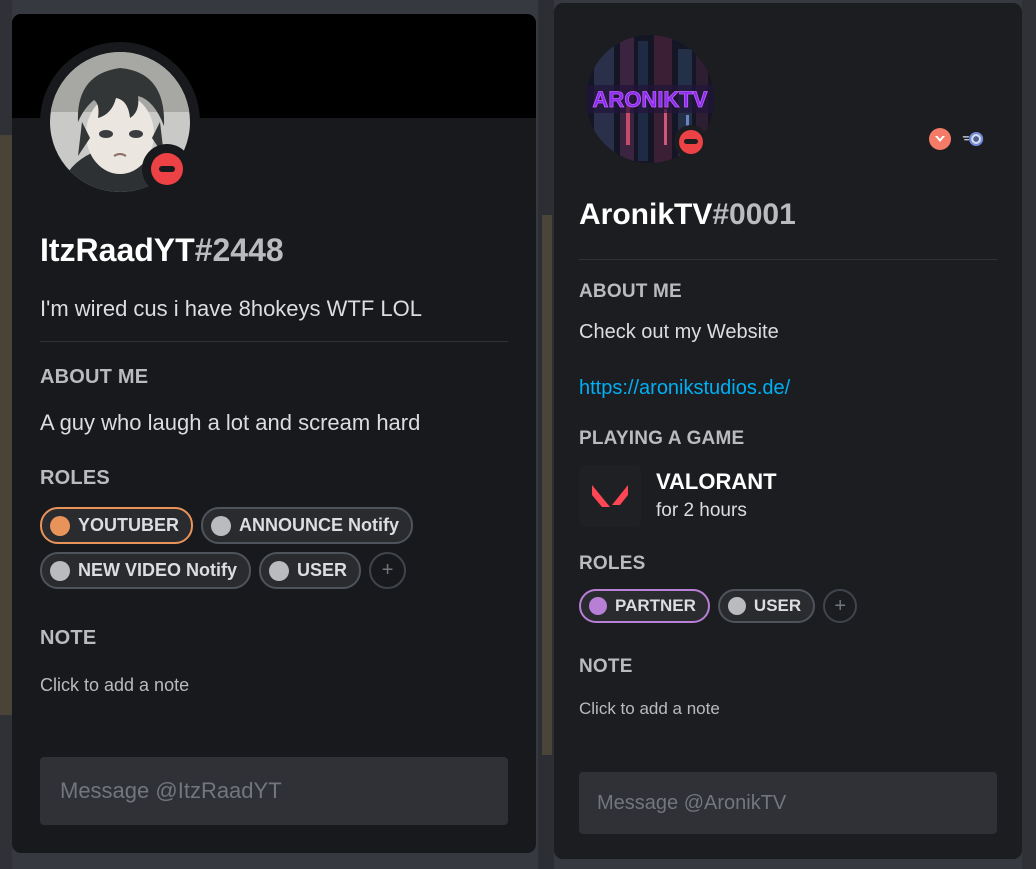  What do you see at coordinates (701, 510) in the screenshot?
I see `game-duration: for 2 hours` at bounding box center [701, 510].